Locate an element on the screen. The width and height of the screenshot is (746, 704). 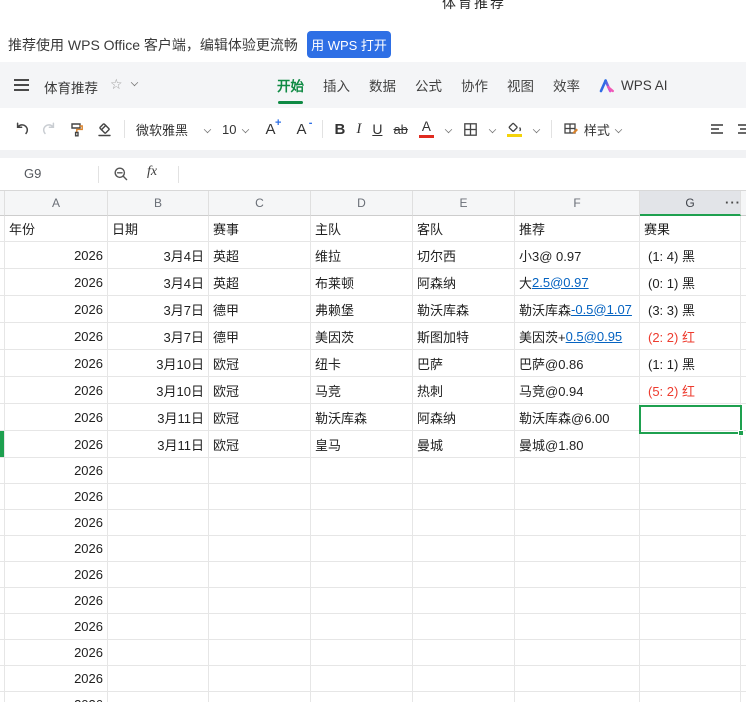
cell-away-team: 切尔西 is located at coordinates (464, 255).